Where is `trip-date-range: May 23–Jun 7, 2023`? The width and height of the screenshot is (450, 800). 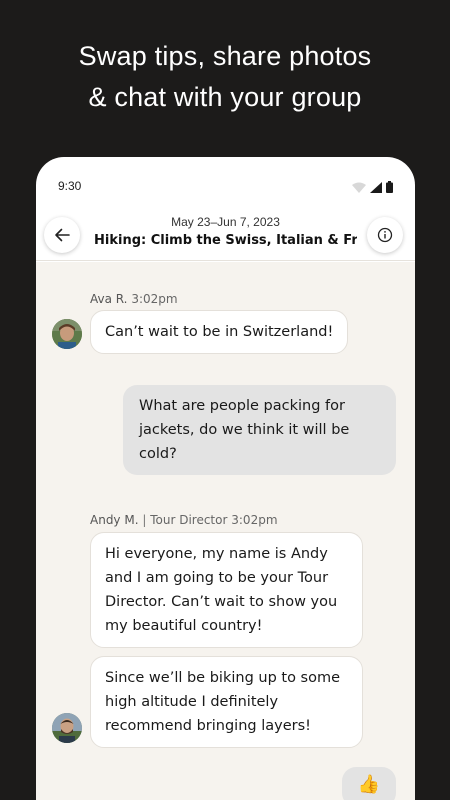
trip-date-range: May 23–Jun 7, 2023 is located at coordinates (225, 222).